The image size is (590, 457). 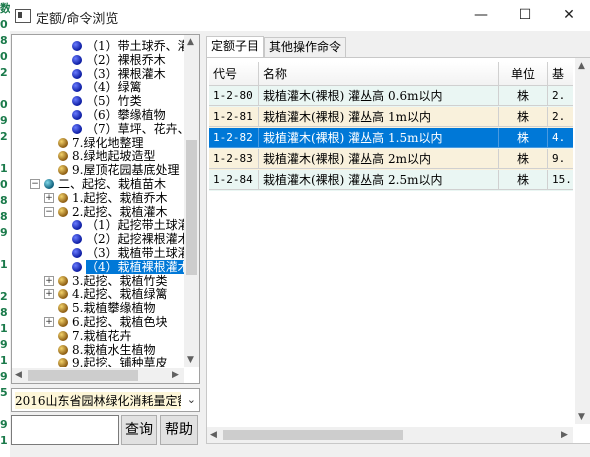 I want to click on tree-node-label: 8.绿地起坡造型, so click(x=114, y=156).